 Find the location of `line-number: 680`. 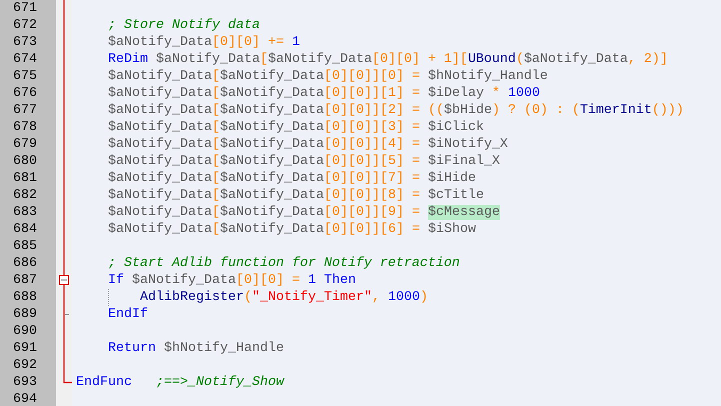

line-number: 680 is located at coordinates (25, 161).